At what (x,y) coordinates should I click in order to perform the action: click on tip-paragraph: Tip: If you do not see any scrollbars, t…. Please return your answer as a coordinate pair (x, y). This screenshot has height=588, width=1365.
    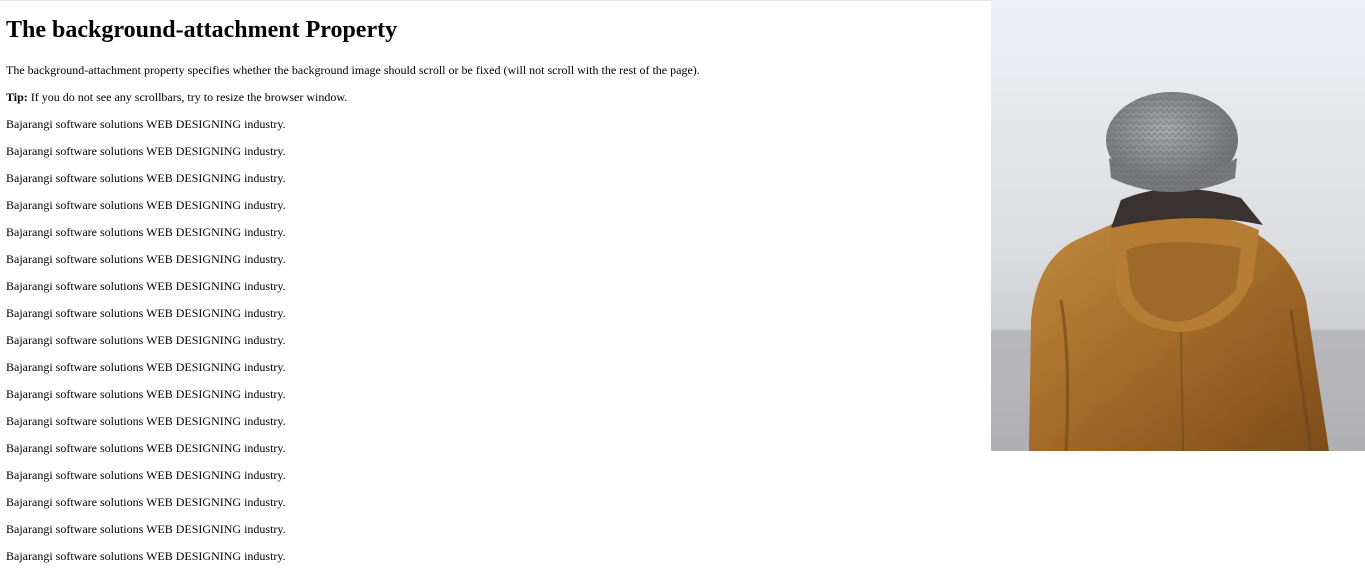
    Looking at the image, I should click on (486, 97).